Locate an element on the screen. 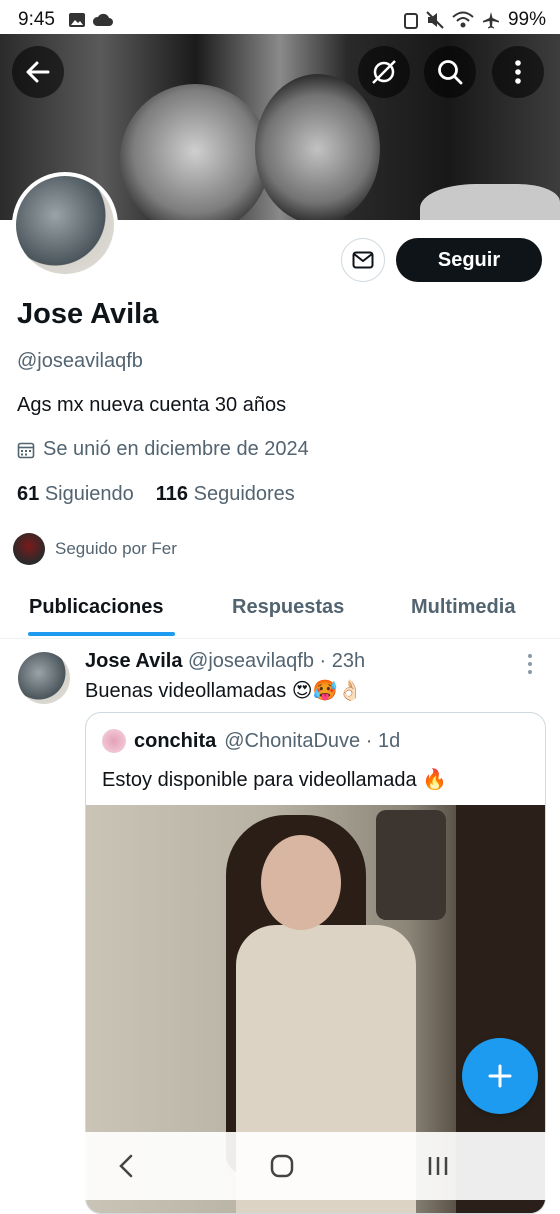  recents-icon is located at coordinates (438, 1166).